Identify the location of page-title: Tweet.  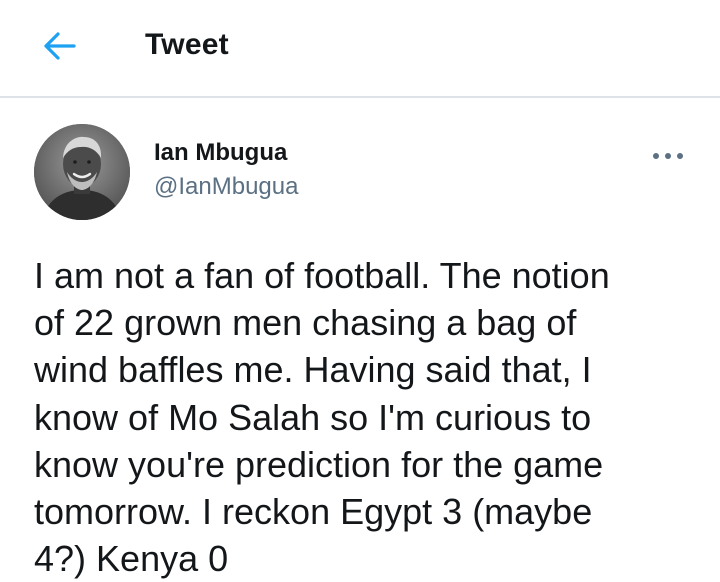
(187, 44).